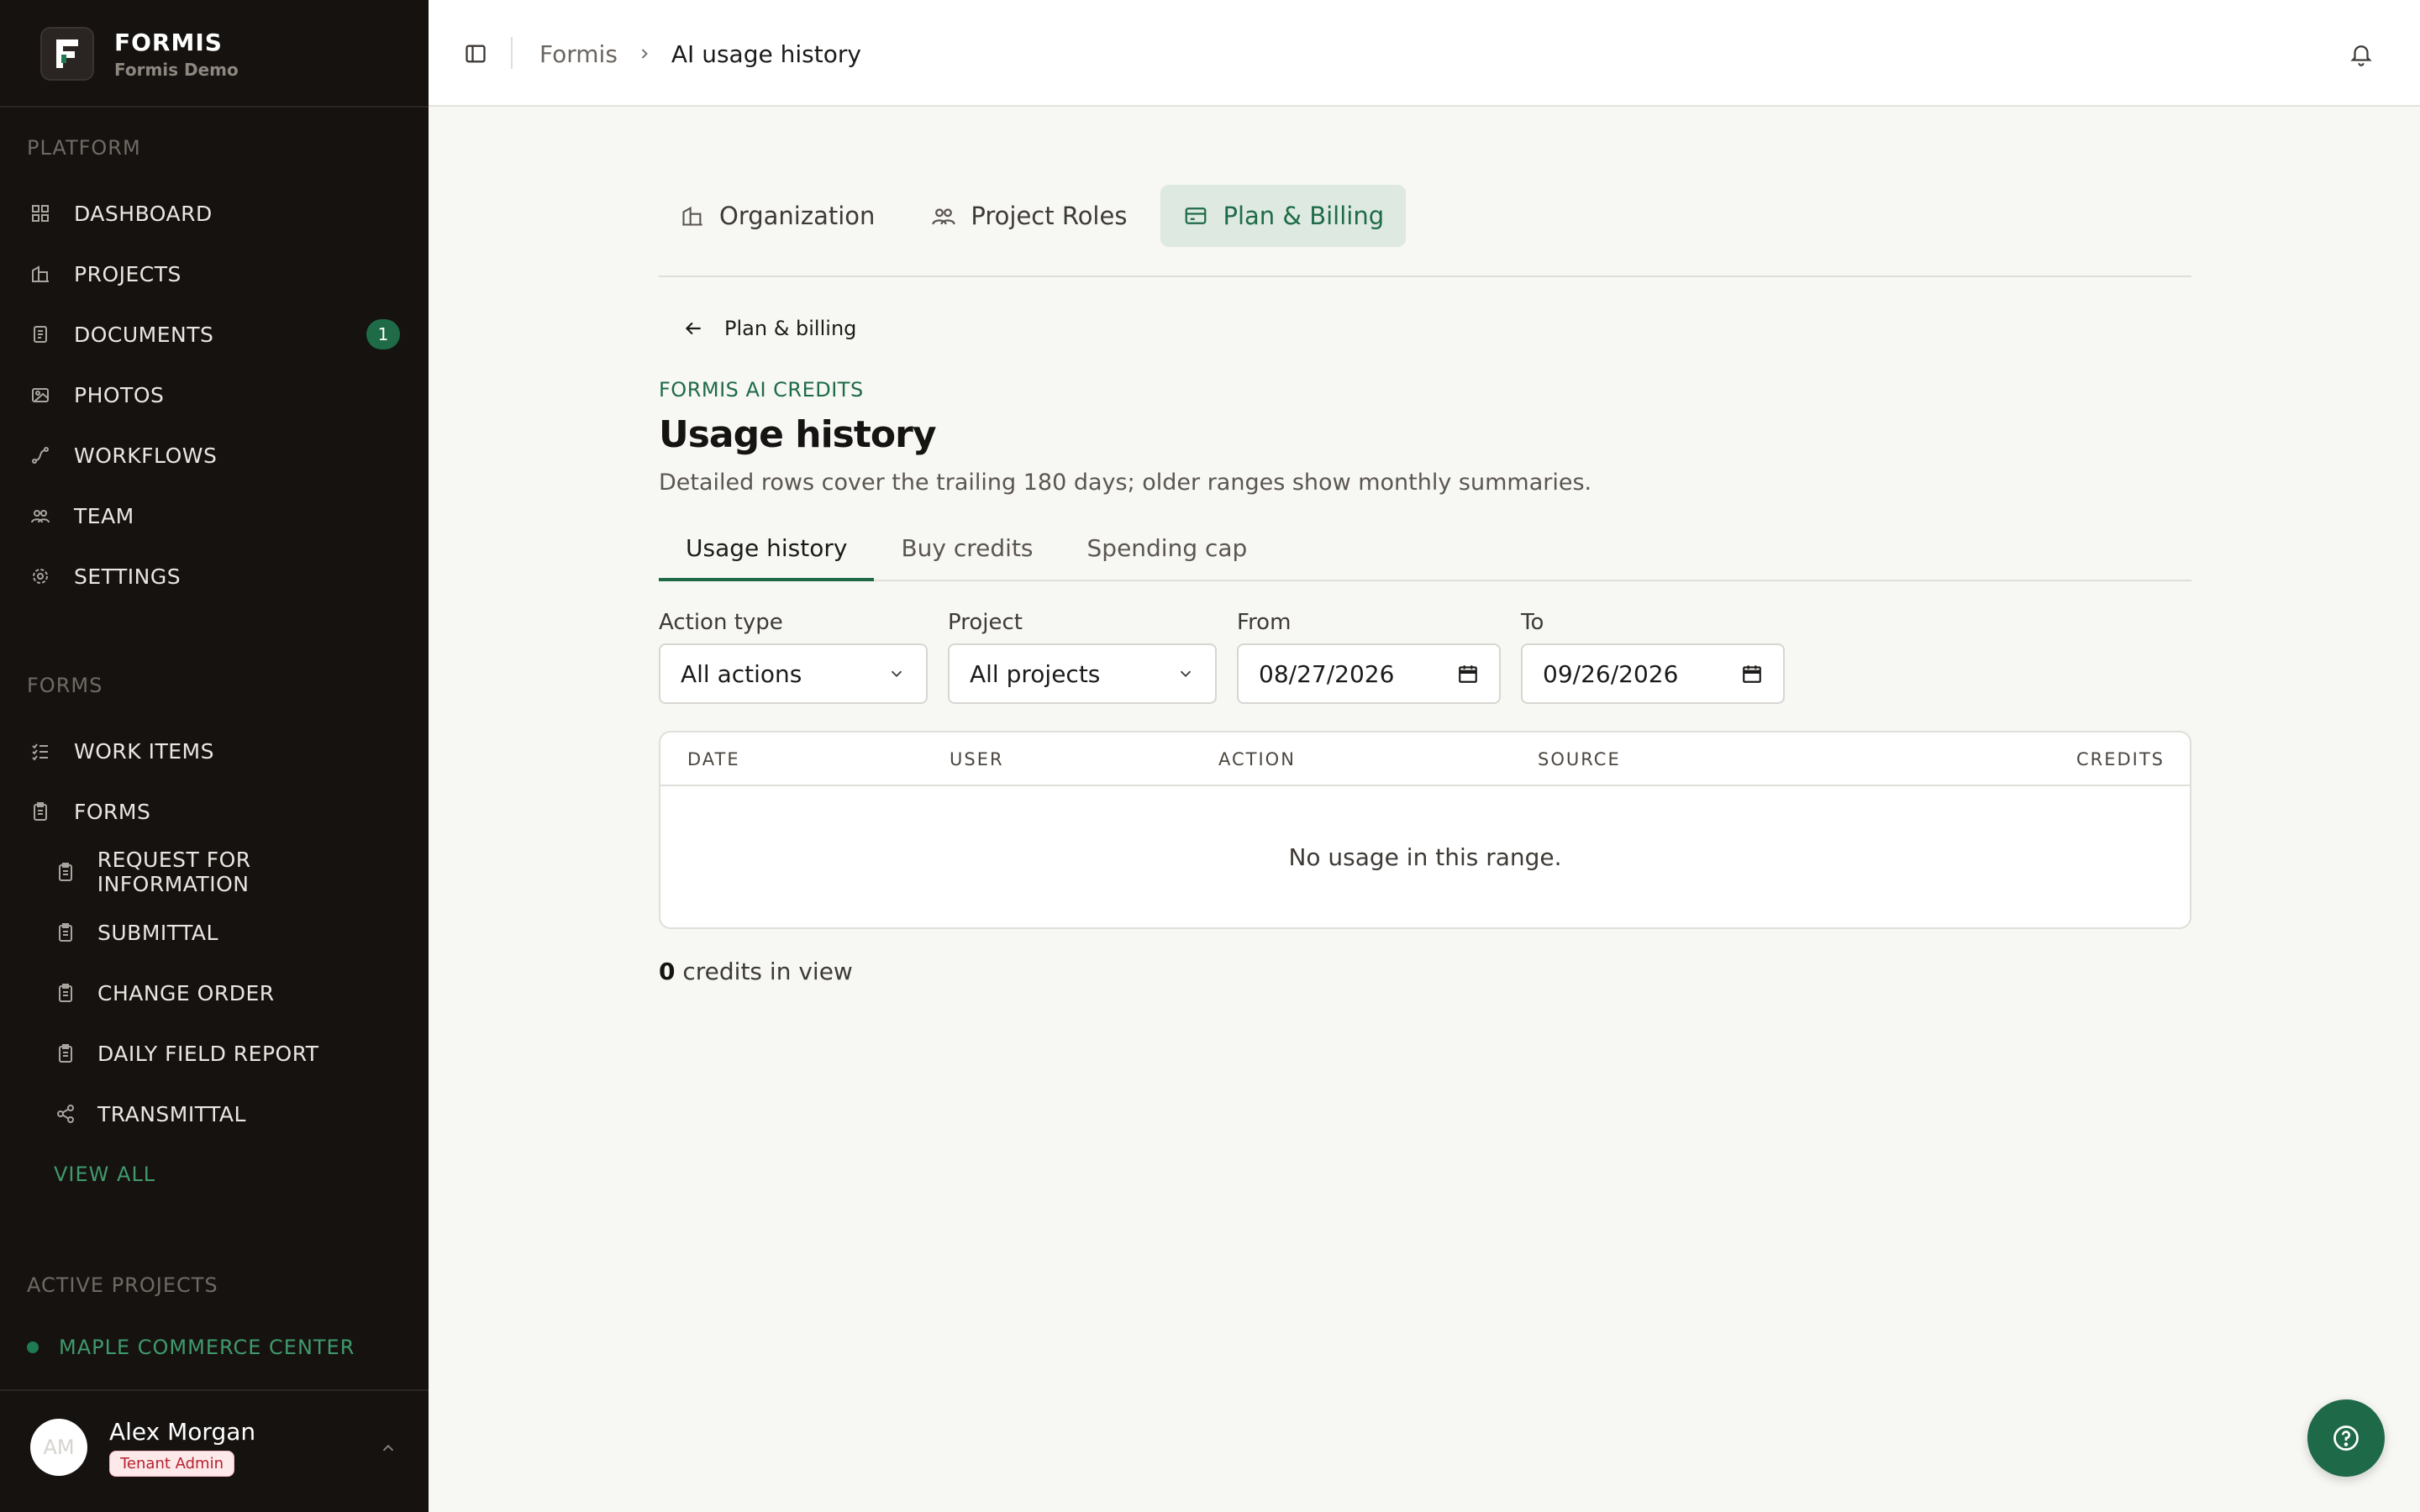 The height and width of the screenshot is (1512, 2420). I want to click on action-type-value: All actions, so click(741, 673).